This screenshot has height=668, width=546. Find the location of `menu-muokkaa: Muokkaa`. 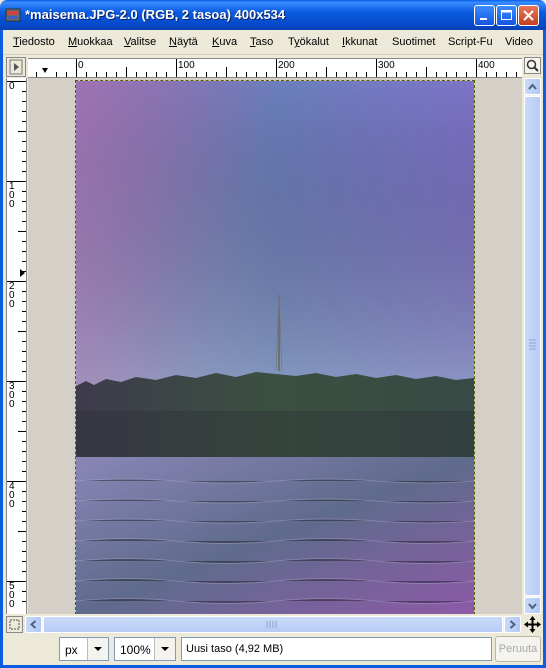

menu-muokkaa: Muokkaa is located at coordinates (90, 42).